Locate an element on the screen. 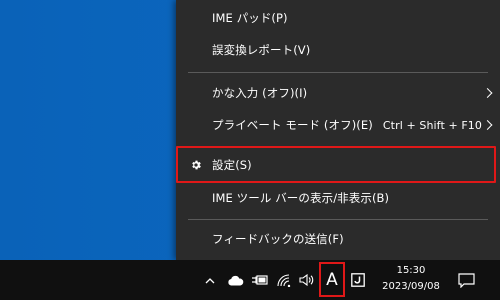 This screenshot has width=500, height=300. wifi-signal-icon is located at coordinates (283, 280).